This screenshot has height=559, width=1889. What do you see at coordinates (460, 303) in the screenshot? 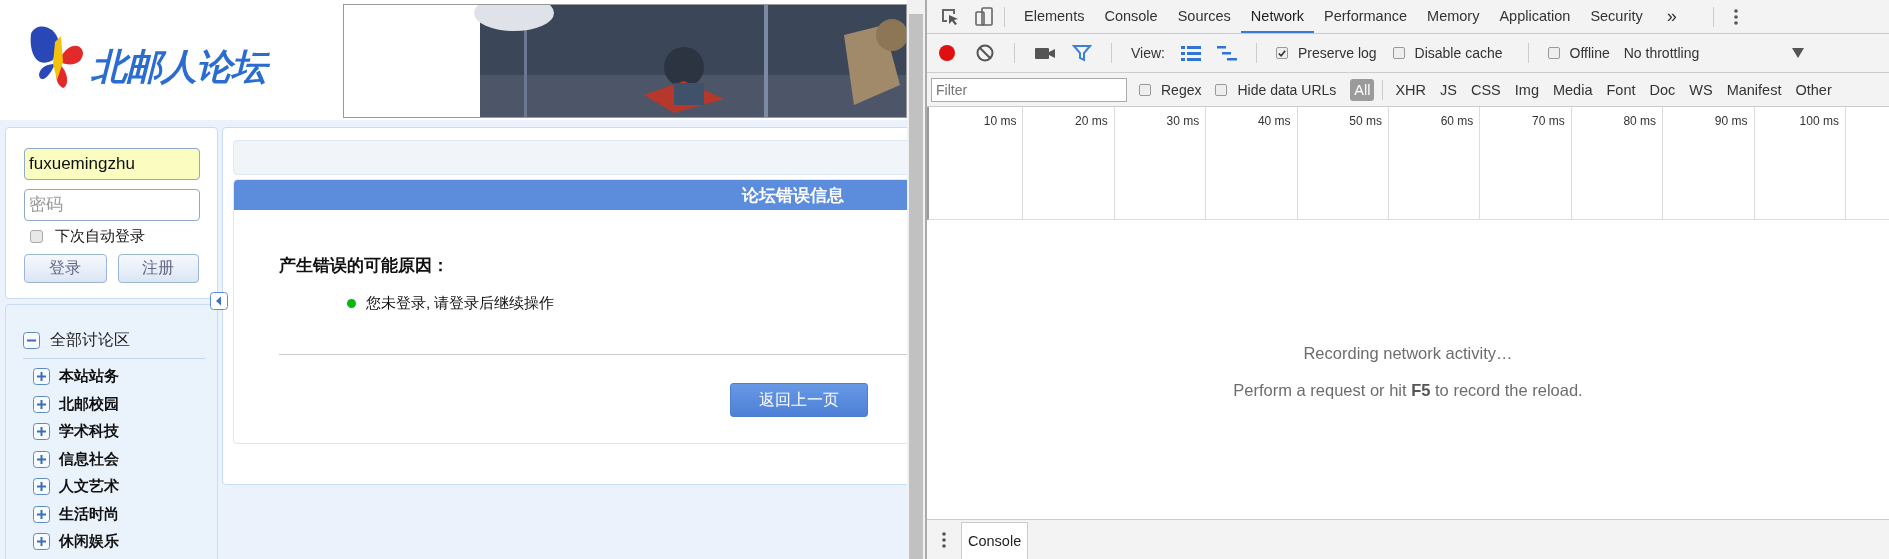
I see `error-reason: 您未登录, 请登录后继续操作` at bounding box center [460, 303].